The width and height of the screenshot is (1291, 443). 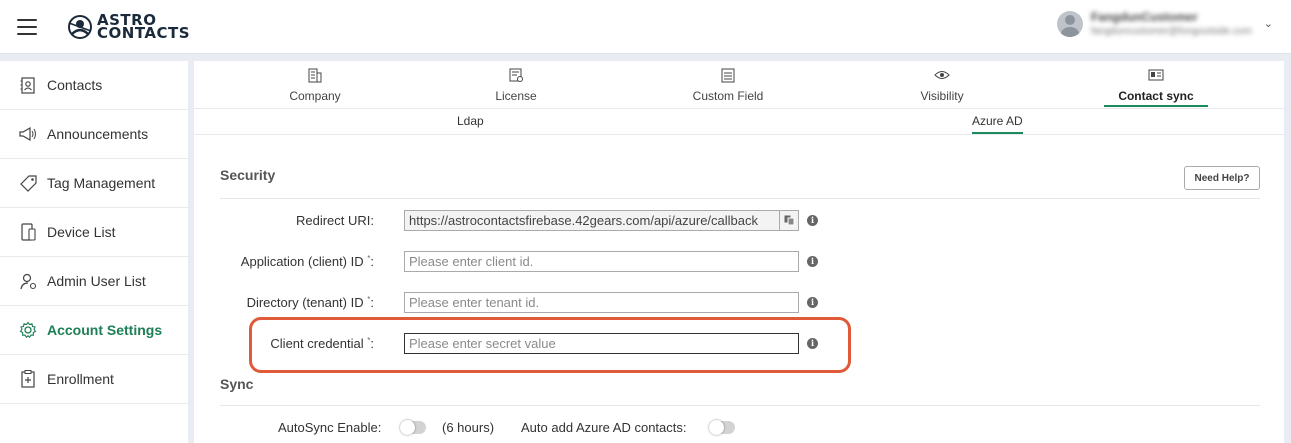 What do you see at coordinates (728, 88) in the screenshot?
I see `tab-custom-field: Custom Field` at bounding box center [728, 88].